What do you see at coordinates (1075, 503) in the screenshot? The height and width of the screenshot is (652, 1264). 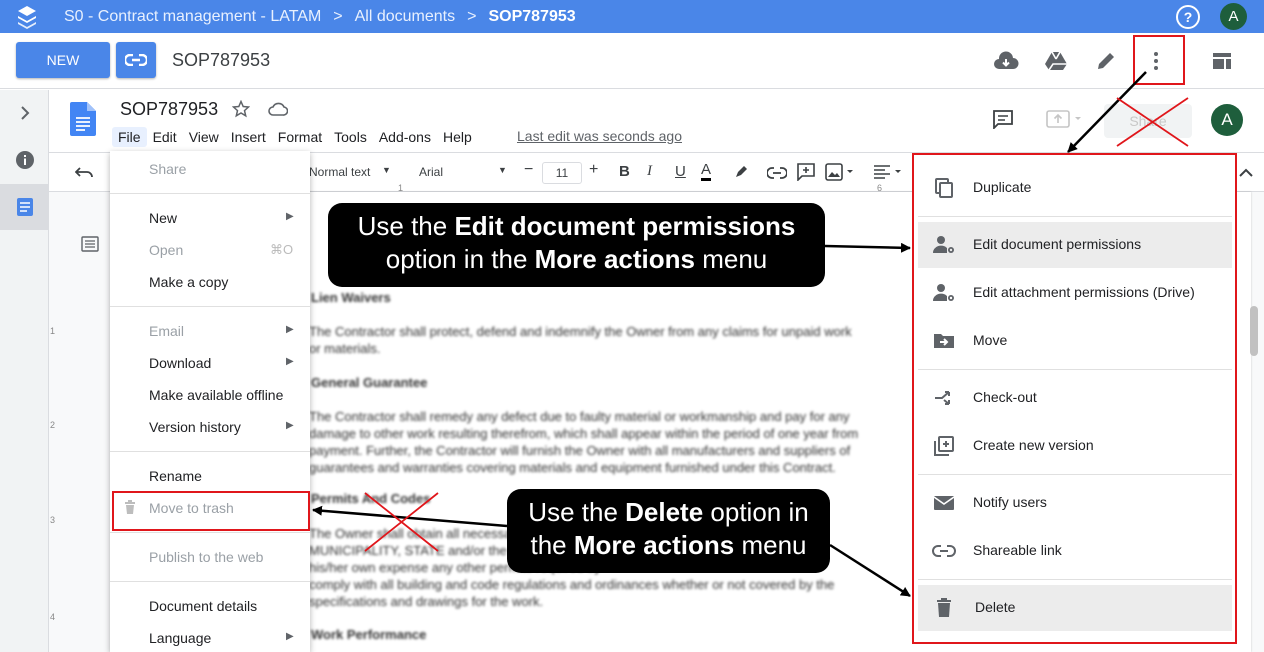 I see `more-actions-notify-users: Notify users` at bounding box center [1075, 503].